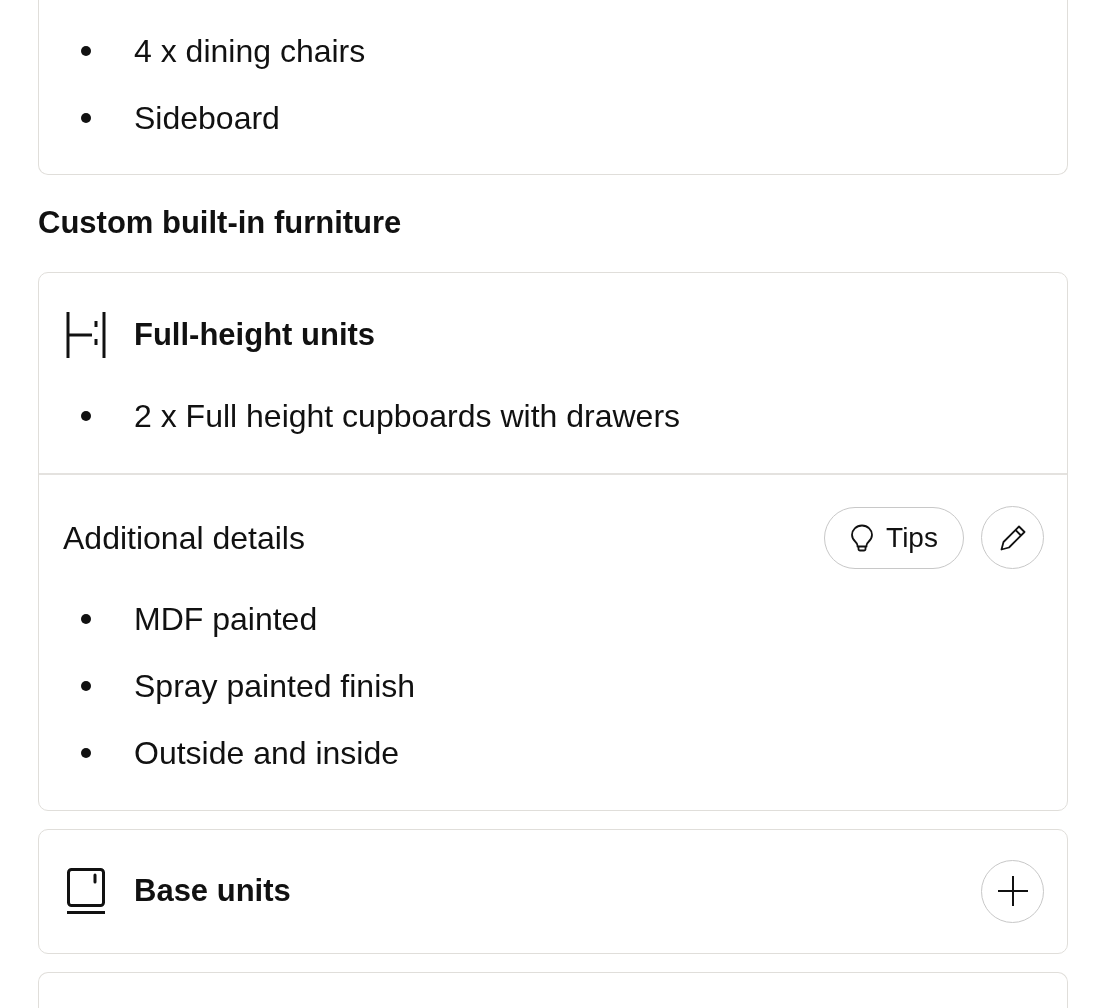 This screenshot has width=1104, height=1008. What do you see at coordinates (894, 537) in the screenshot?
I see `tips-button: Tips` at bounding box center [894, 537].